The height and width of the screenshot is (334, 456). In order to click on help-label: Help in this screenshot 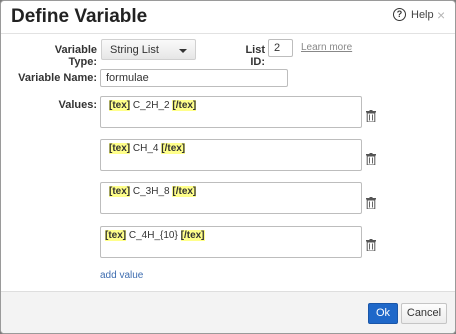, I will do `click(422, 14)`.